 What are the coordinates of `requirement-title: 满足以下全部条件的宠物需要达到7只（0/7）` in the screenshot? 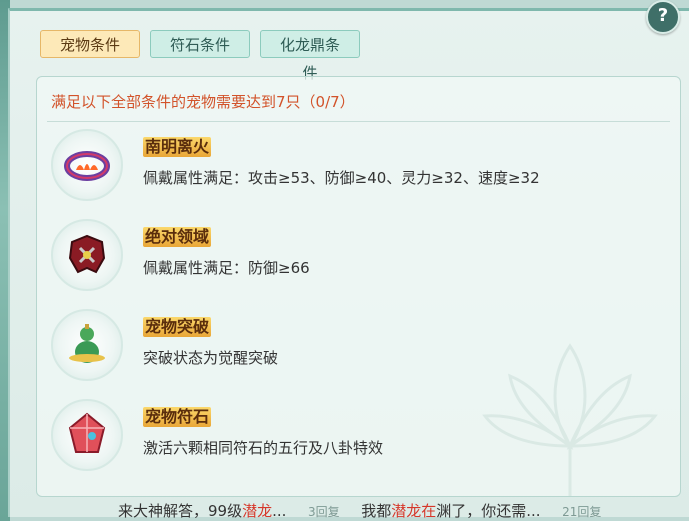 It's located at (203, 102).